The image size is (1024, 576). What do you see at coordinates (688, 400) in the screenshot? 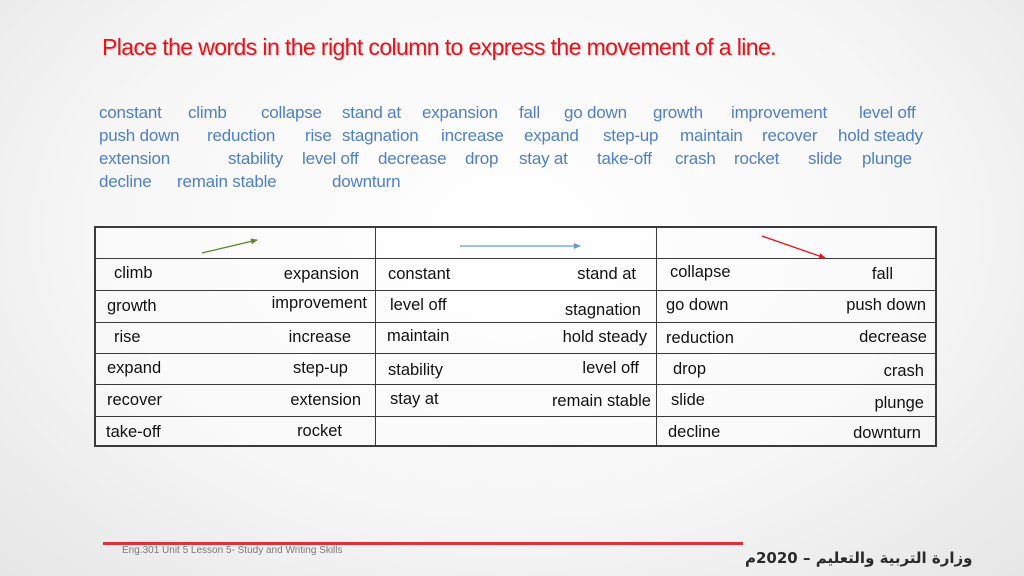
I see `table-cell-word: slide` at bounding box center [688, 400].